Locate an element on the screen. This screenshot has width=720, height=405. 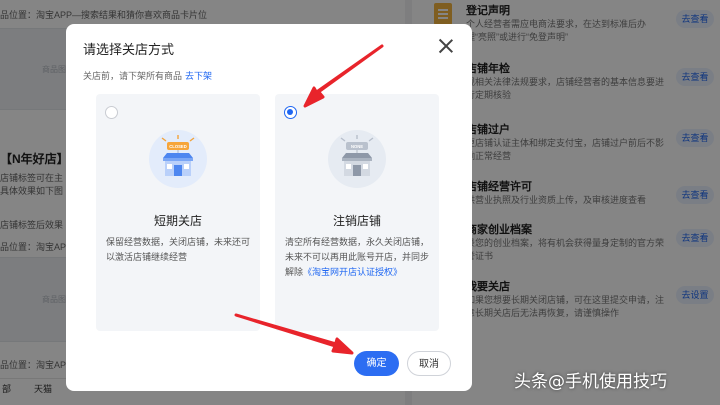
notice-text: 关店前，请下架所有商品 is located at coordinates (133, 76).